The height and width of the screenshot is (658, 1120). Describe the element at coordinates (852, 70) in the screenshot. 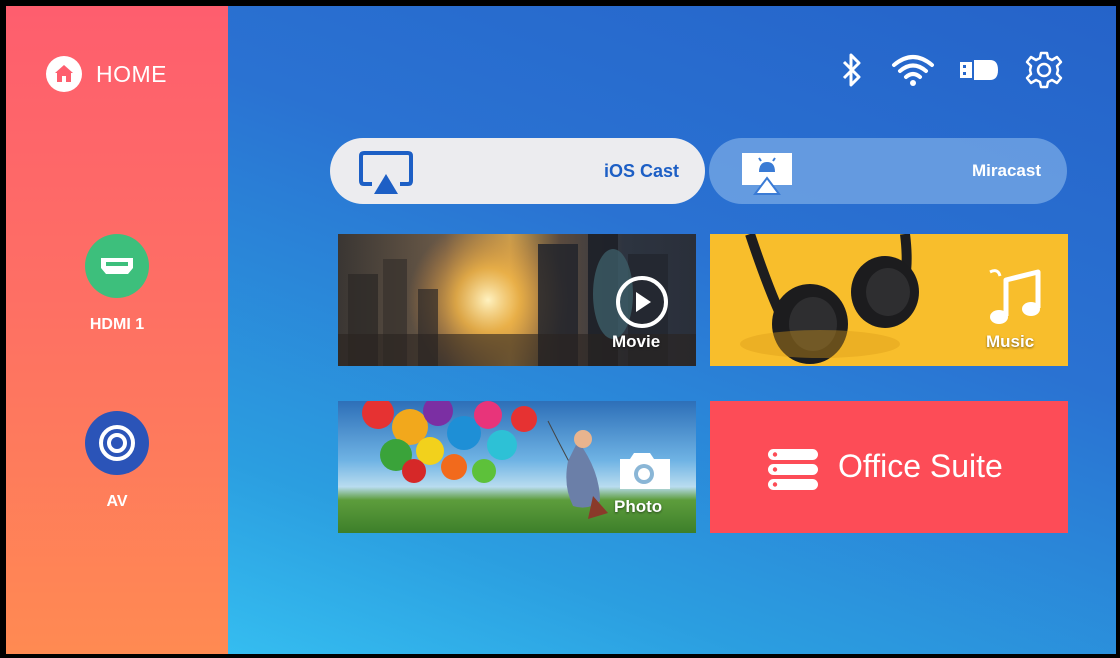

I see `bluetooth-icon` at that location.